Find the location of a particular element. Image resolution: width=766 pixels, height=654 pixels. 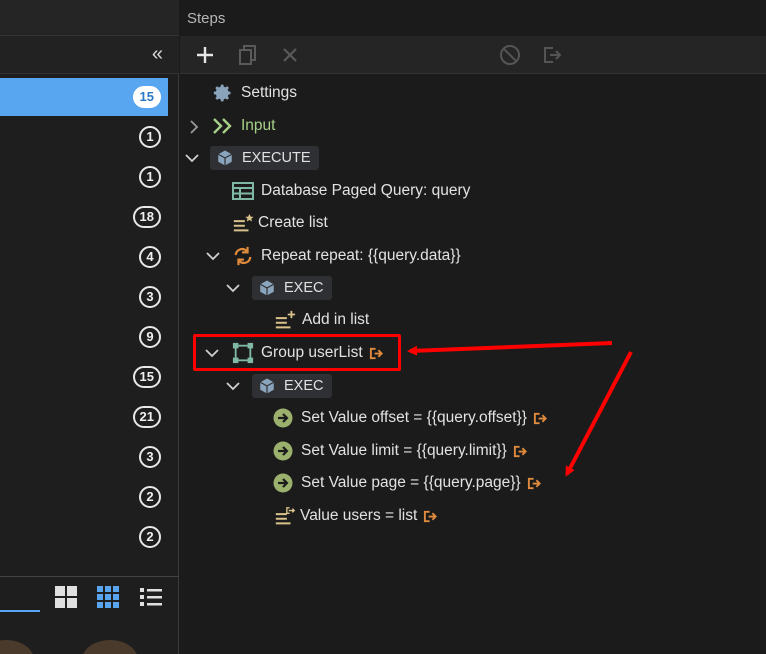

tree-node-create-list: Create list is located at coordinates (280, 223).